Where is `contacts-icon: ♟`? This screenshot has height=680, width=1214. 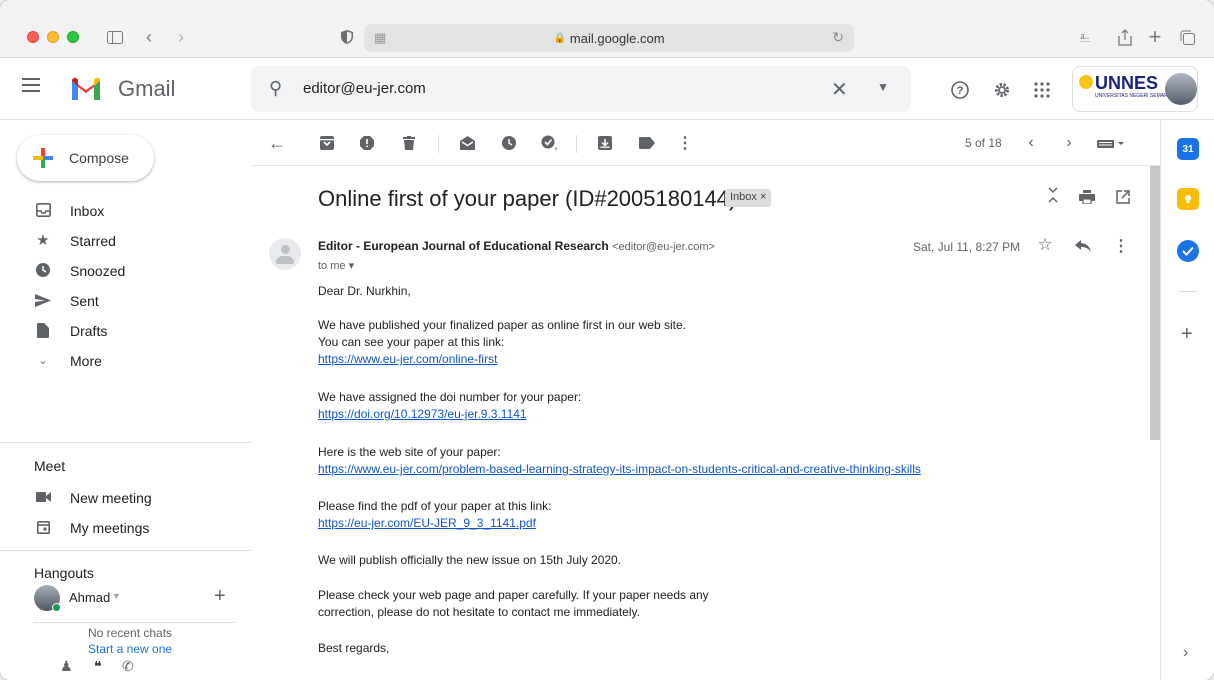
contacts-icon: ♟ is located at coordinates (66, 666).